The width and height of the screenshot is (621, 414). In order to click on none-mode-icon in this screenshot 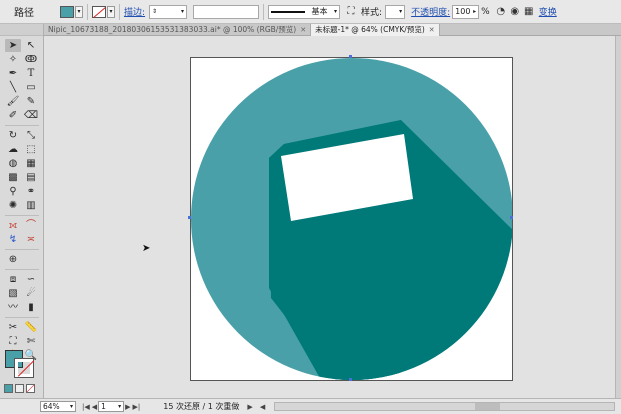, I will do `click(30, 388)`.